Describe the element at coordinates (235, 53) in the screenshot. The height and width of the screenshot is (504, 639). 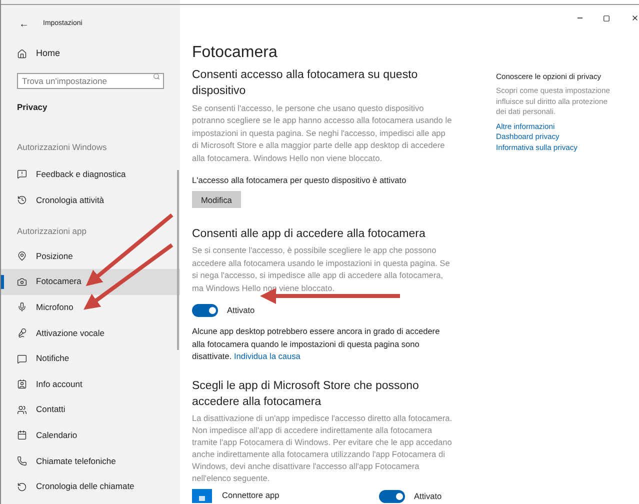
I see `page-title: Fotocamera` at that location.